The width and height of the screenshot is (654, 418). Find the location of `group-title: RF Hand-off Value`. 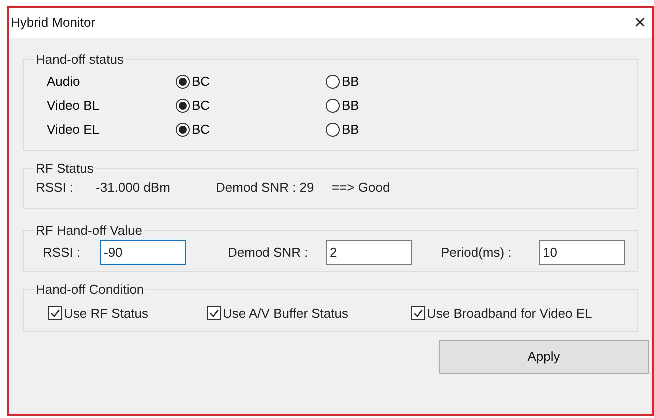

group-title: RF Hand-off Value is located at coordinates (89, 231).